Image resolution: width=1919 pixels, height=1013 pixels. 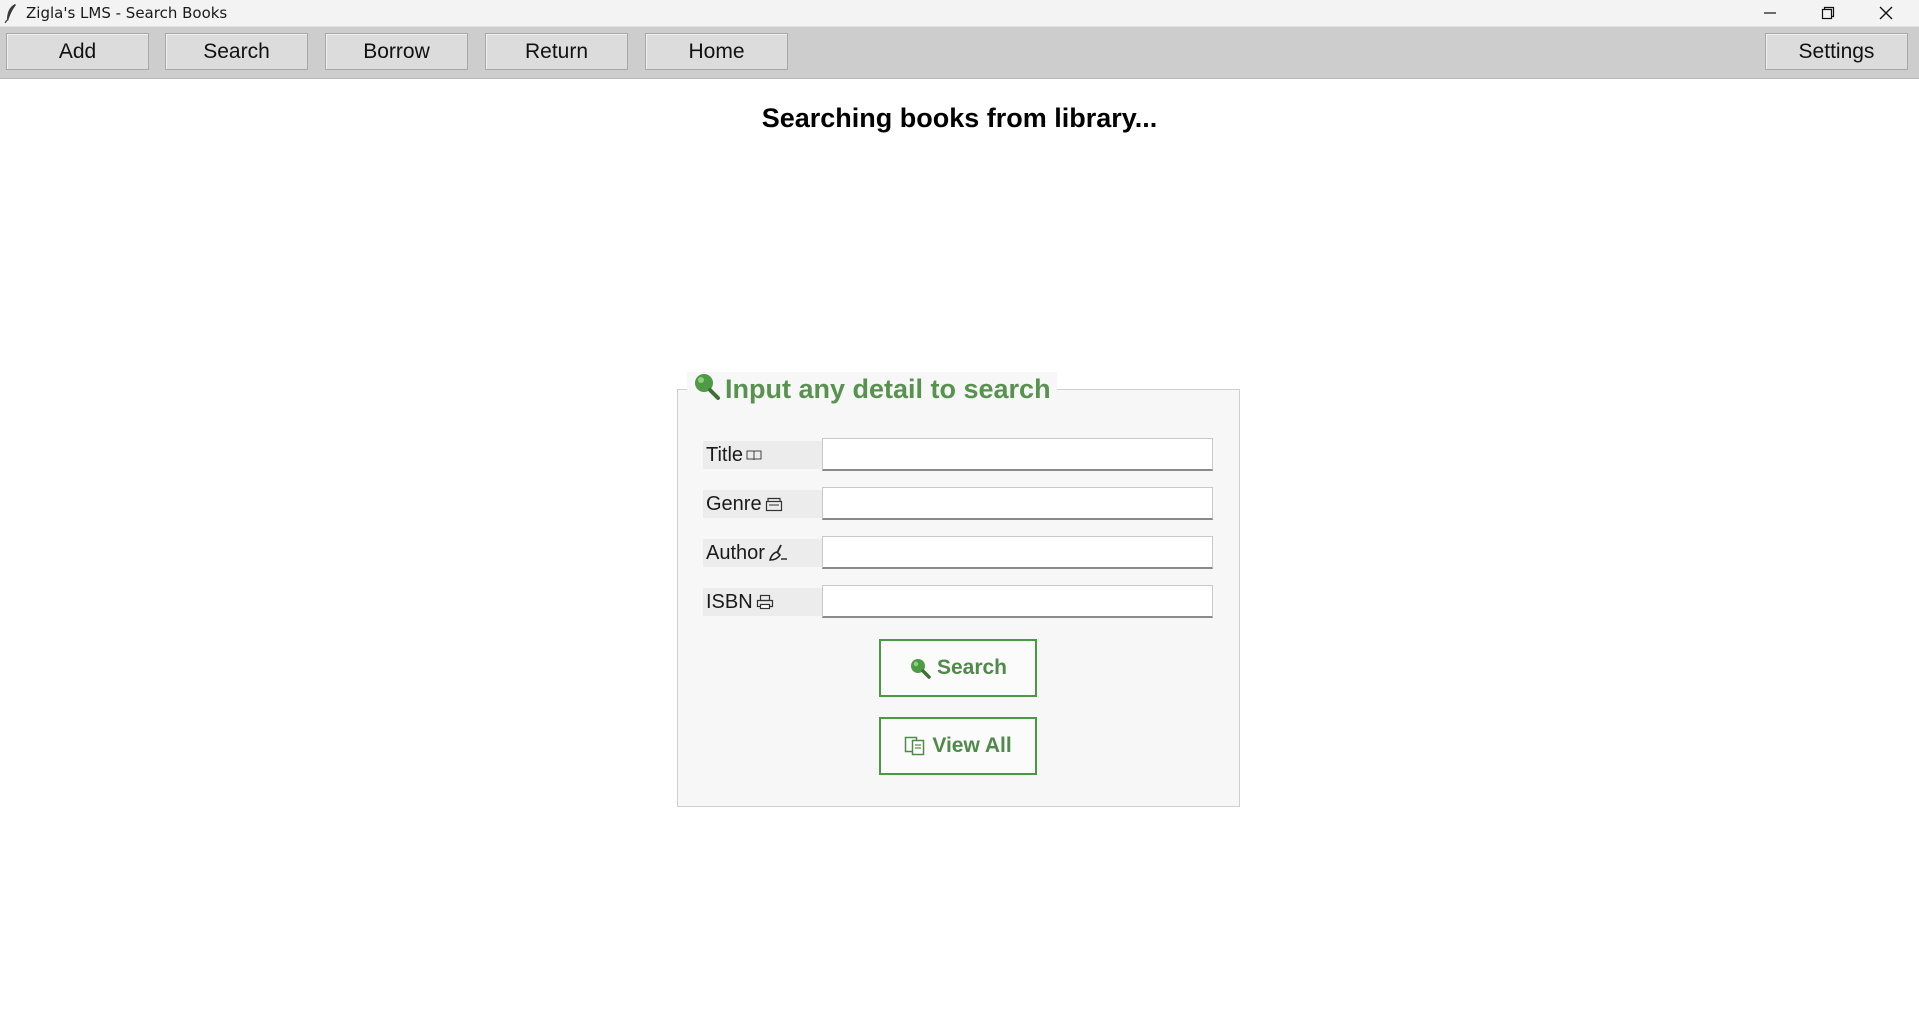 I want to click on close-button, so click(x=1886, y=13).